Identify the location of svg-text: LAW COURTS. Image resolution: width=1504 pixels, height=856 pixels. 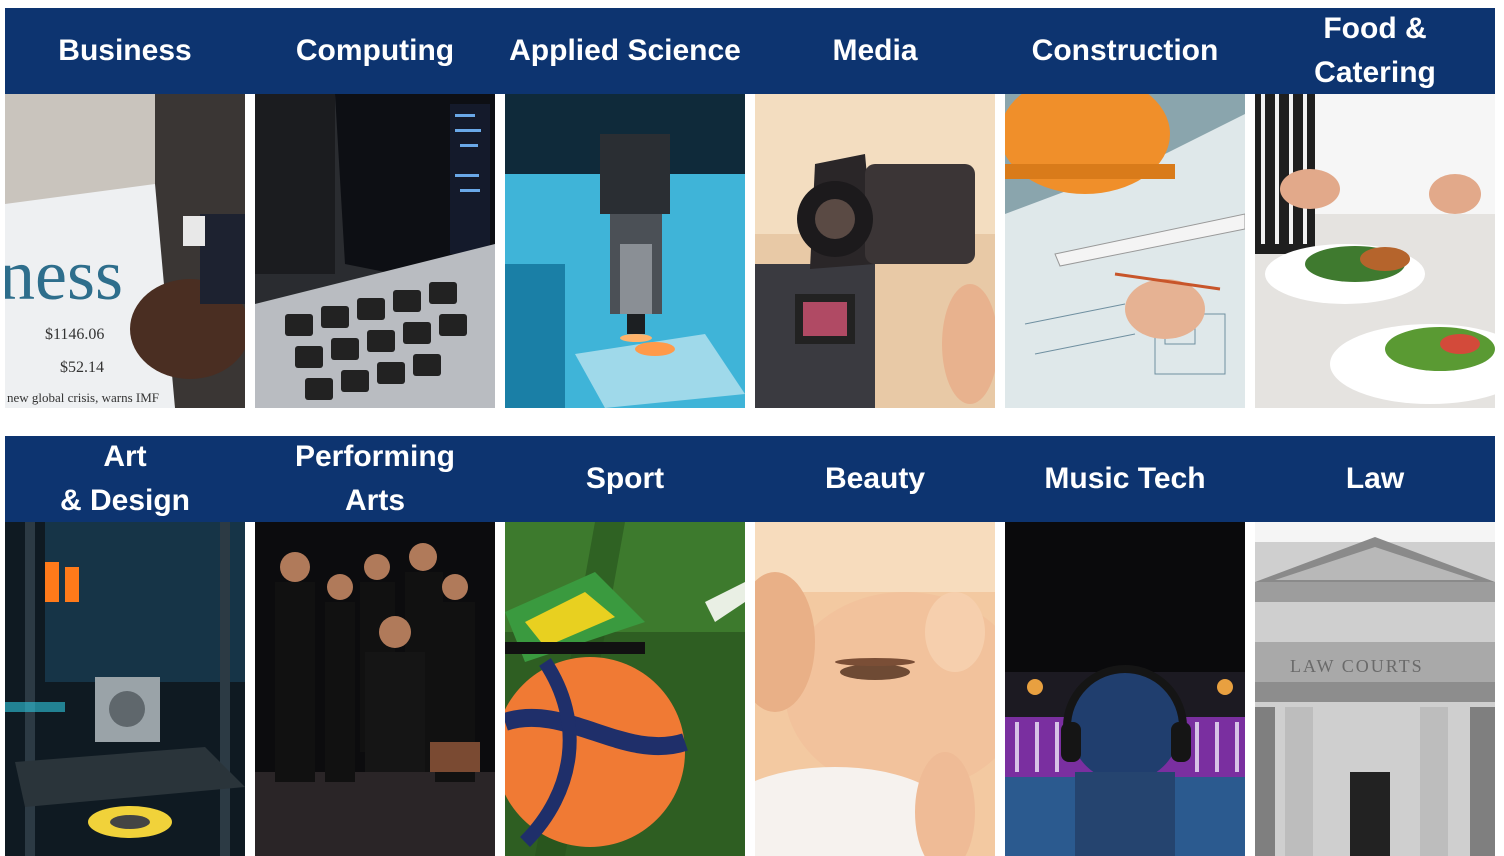
(1357, 666).